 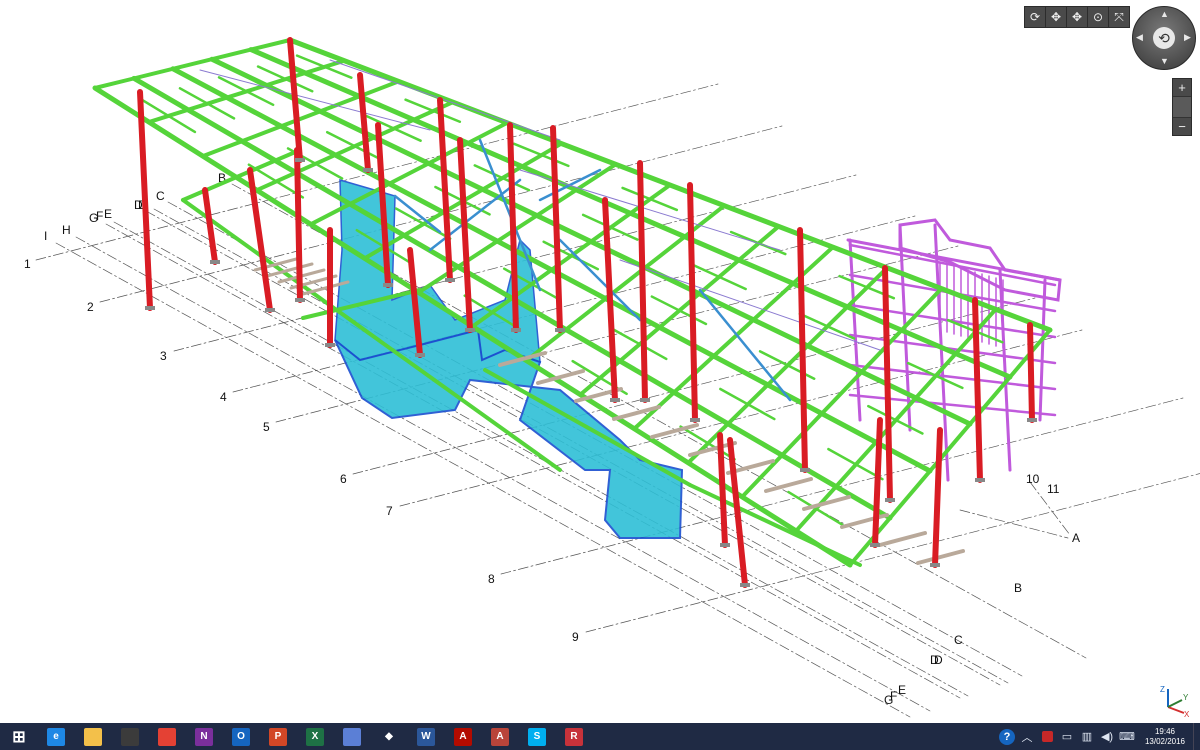 I want to click on zoom-out-button: −, so click(x=1182, y=126).